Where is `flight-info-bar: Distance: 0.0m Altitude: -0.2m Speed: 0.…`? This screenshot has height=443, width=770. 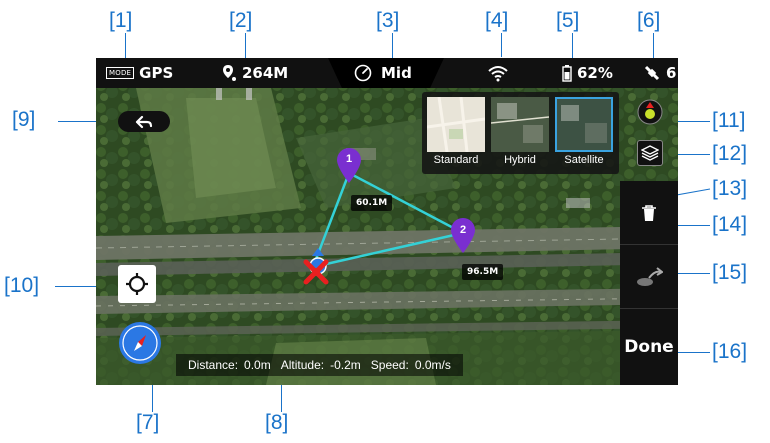 flight-info-bar: Distance: 0.0m Altitude: -0.2m Speed: 0.… is located at coordinates (319, 365).